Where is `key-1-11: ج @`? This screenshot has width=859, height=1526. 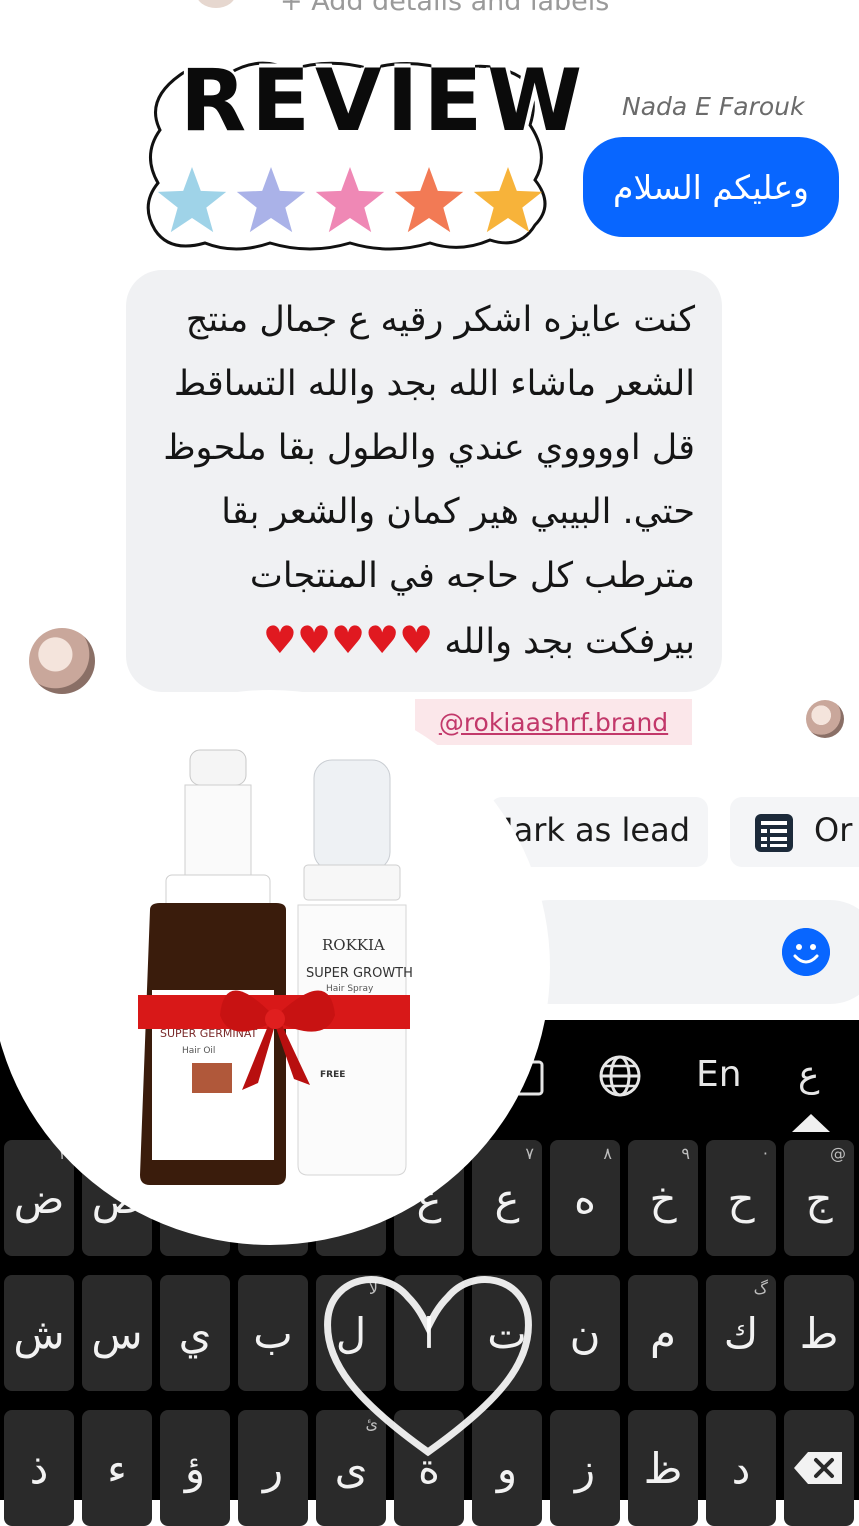
key-1-11: ج @ is located at coordinates (819, 1198).